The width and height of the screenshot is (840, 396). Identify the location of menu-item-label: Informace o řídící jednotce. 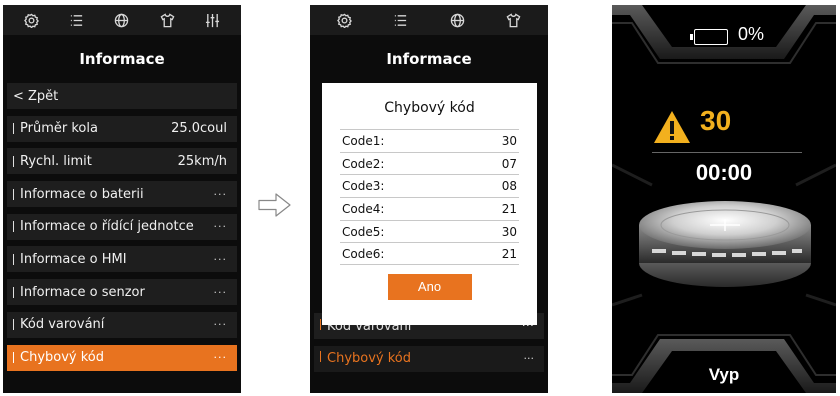
(107, 227).